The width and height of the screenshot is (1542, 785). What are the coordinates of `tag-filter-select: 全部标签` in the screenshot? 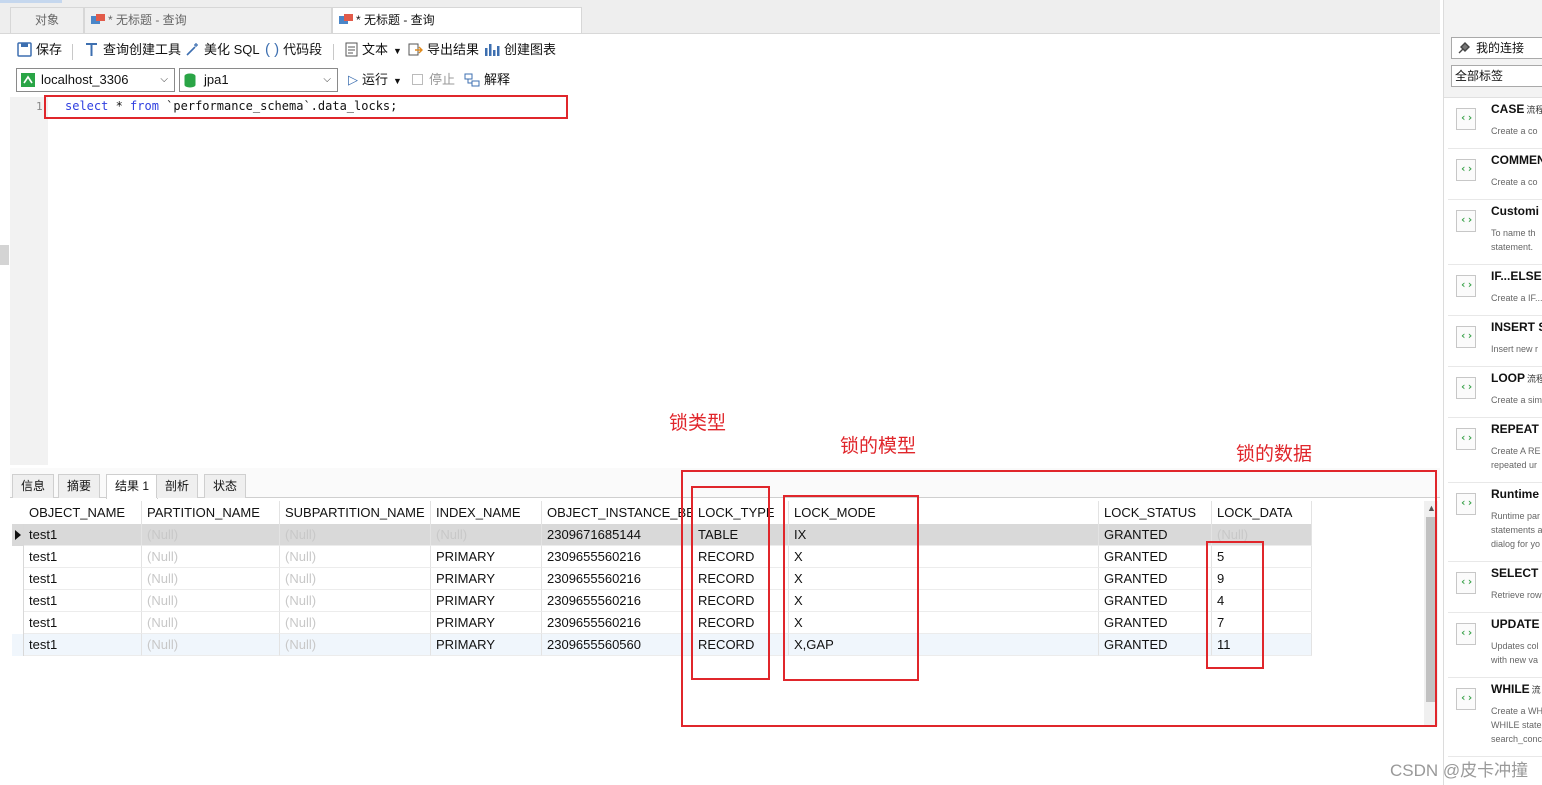 It's located at (1496, 76).